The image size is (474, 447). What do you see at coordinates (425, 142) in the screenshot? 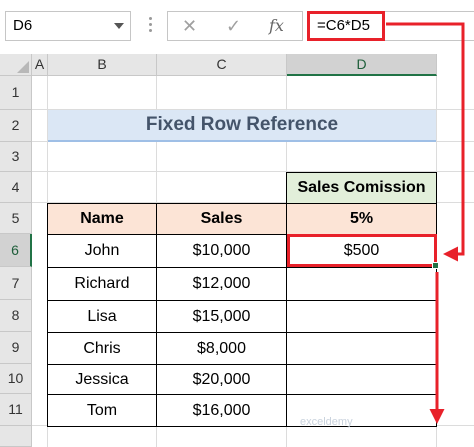
I see `formula-to-cell-arrow` at bounding box center [425, 142].